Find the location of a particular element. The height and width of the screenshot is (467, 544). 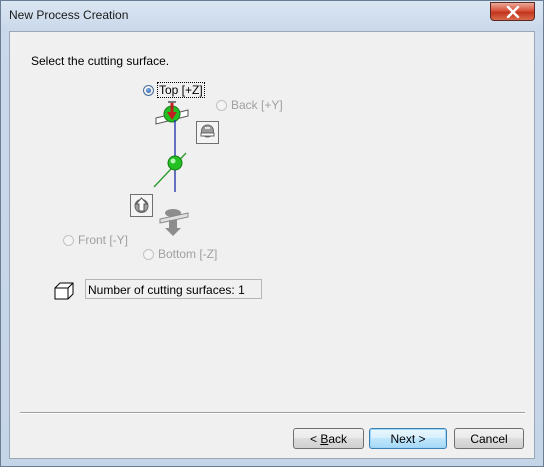

back-surface-radio: Back [+Y] is located at coordinates (249, 105).